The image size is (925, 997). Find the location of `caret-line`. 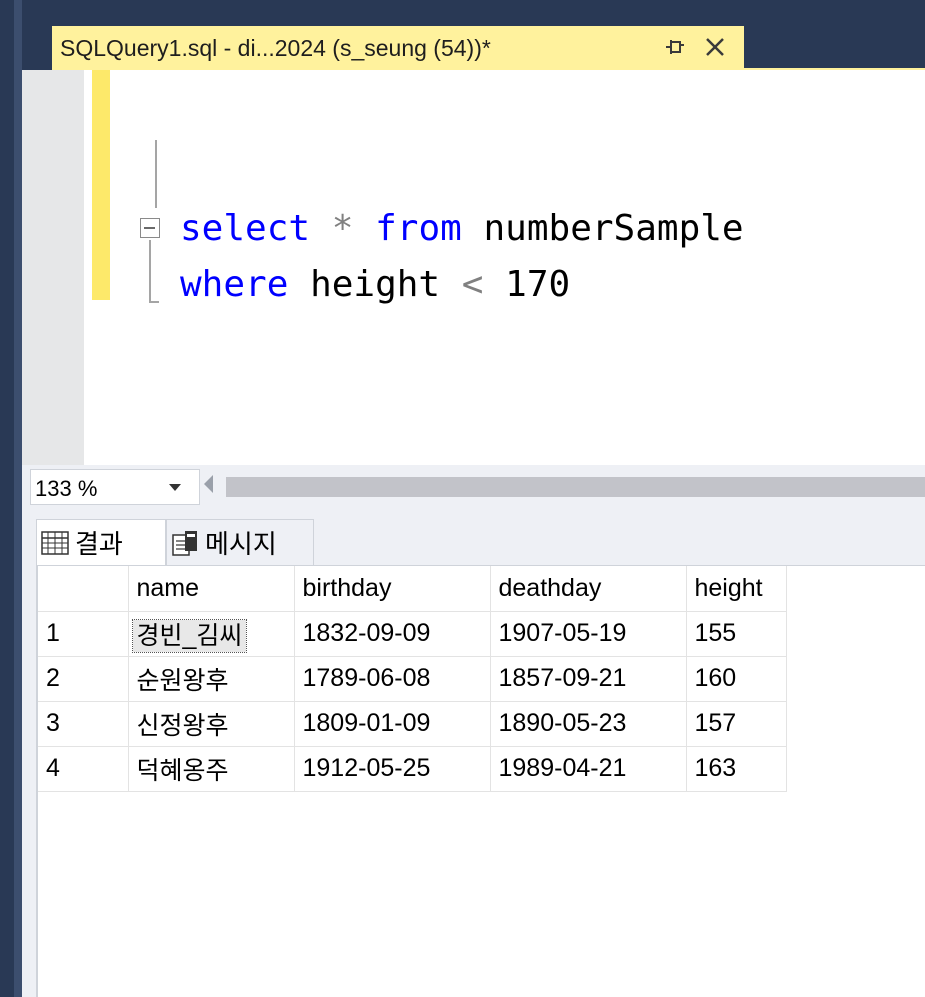

caret-line is located at coordinates (156, 174).